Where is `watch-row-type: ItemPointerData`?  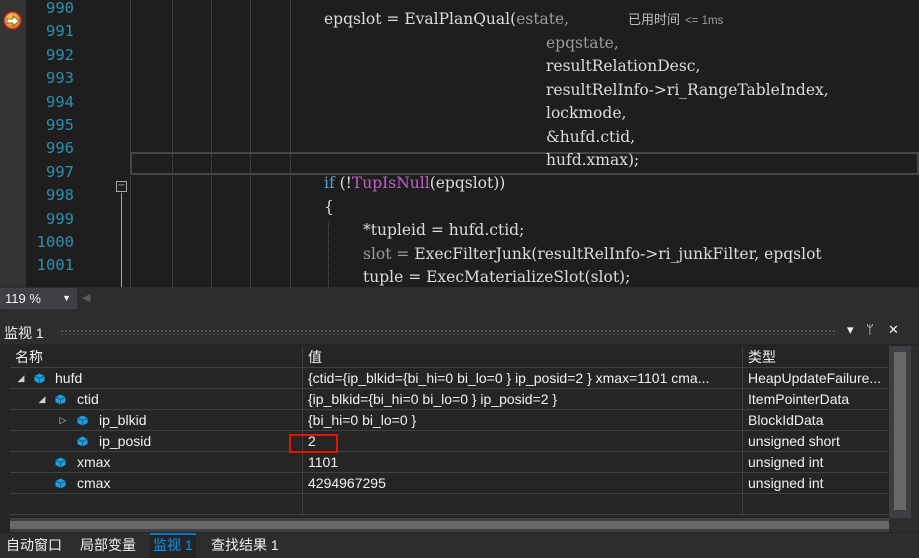 watch-row-type: ItemPointerData is located at coordinates (799, 399).